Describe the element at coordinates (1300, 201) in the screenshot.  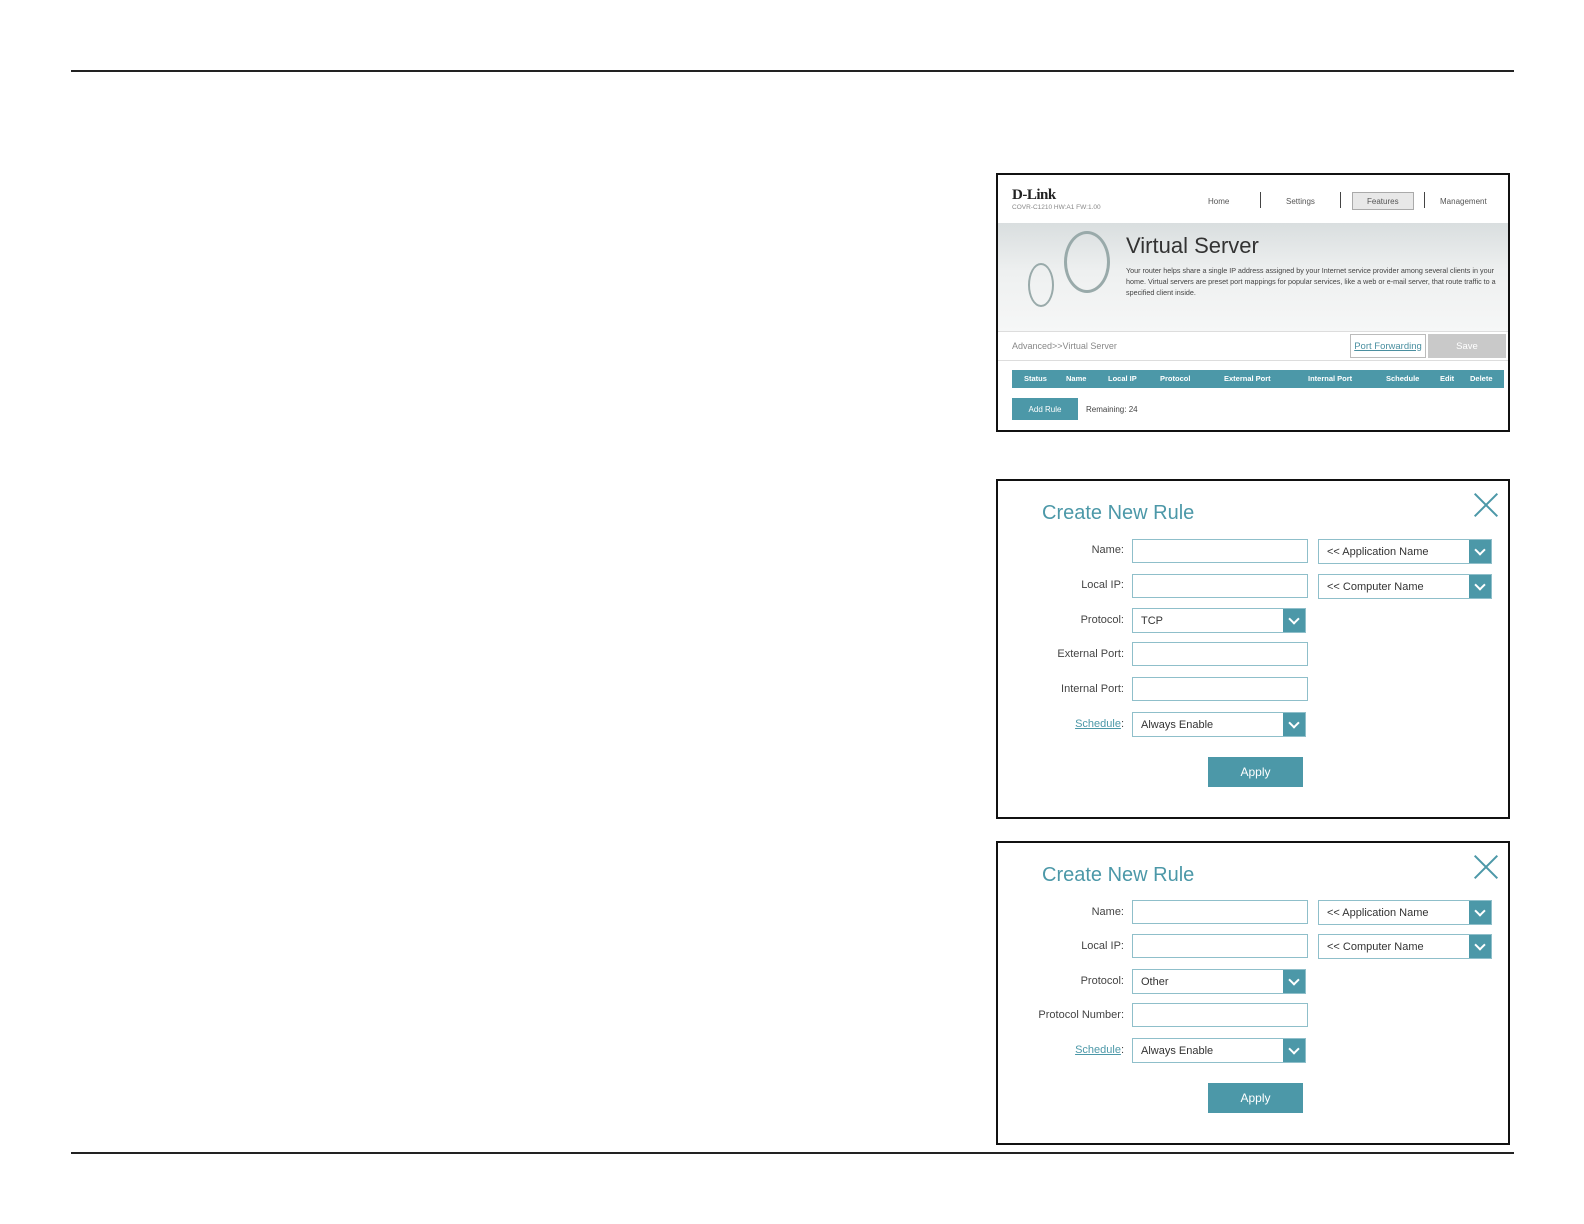
I see `nav-settings: Settings` at that location.